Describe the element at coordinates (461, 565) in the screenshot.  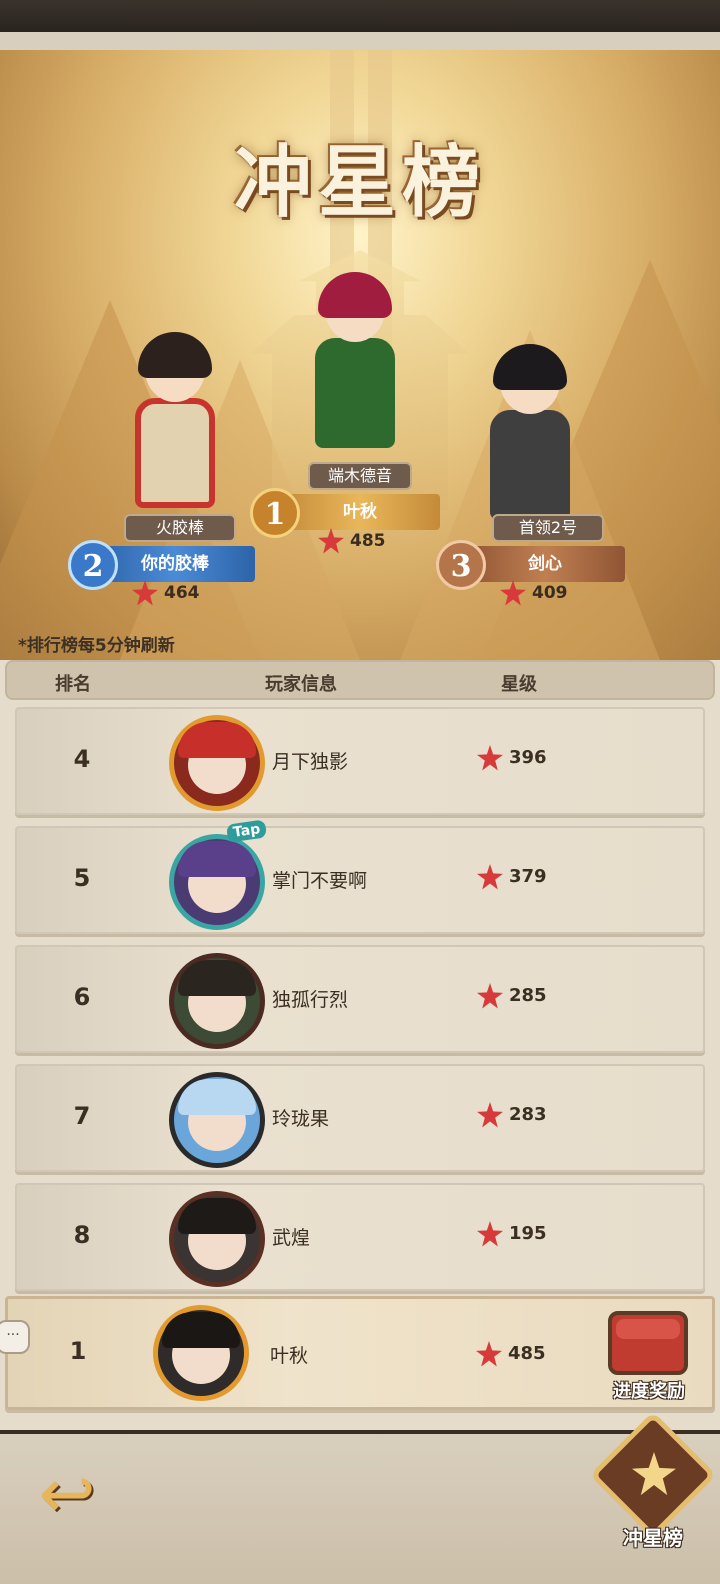
I see `rank3-badge: 3` at that location.